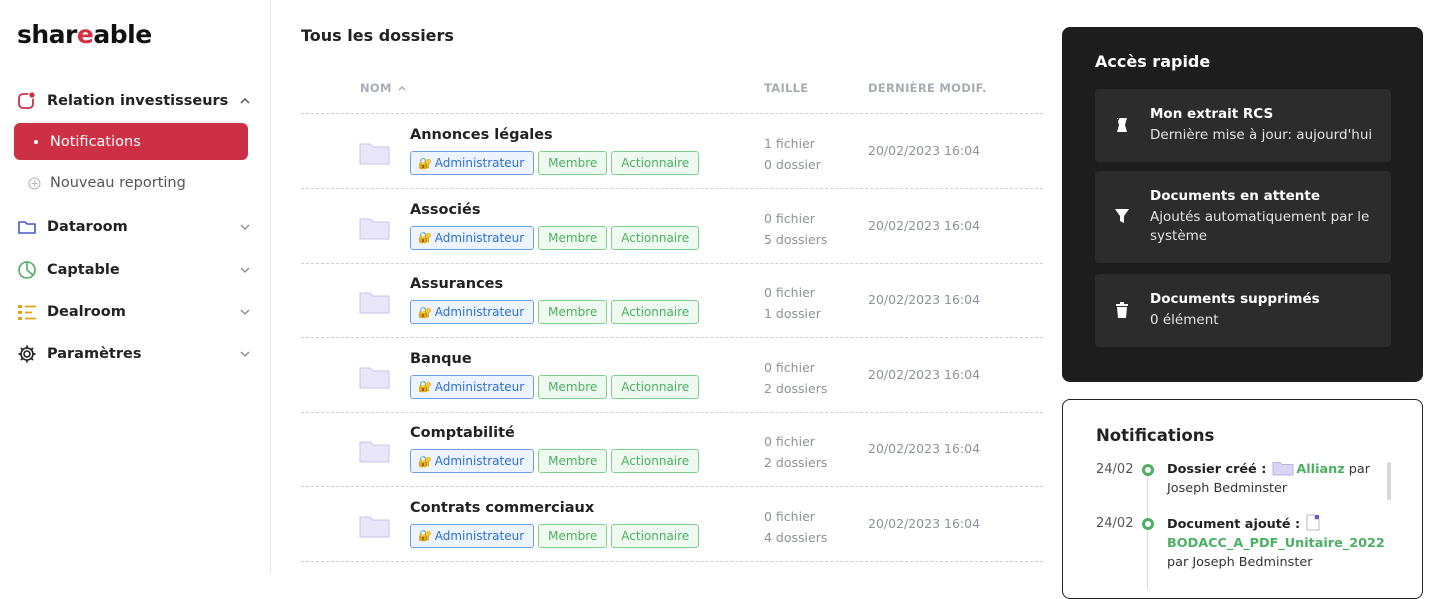 The image size is (1442, 599). I want to click on timeline-dot, so click(1148, 470).